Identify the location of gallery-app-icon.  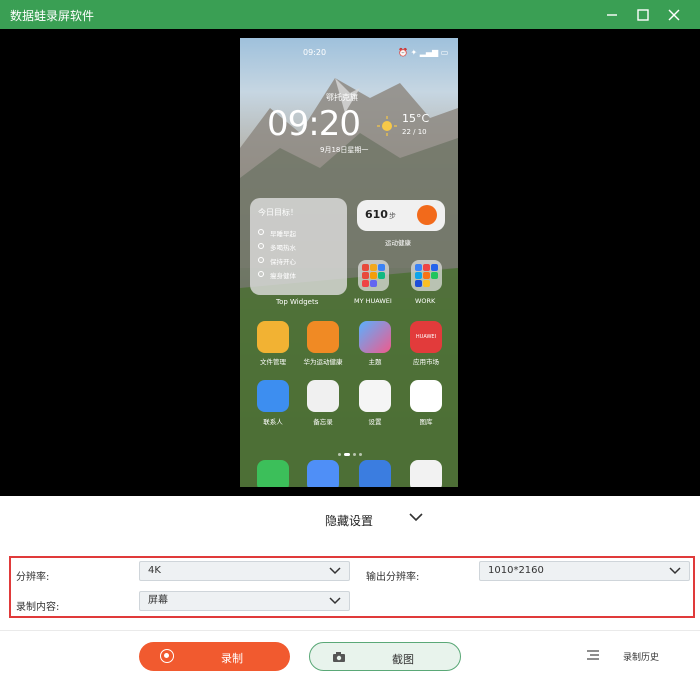
(426, 396).